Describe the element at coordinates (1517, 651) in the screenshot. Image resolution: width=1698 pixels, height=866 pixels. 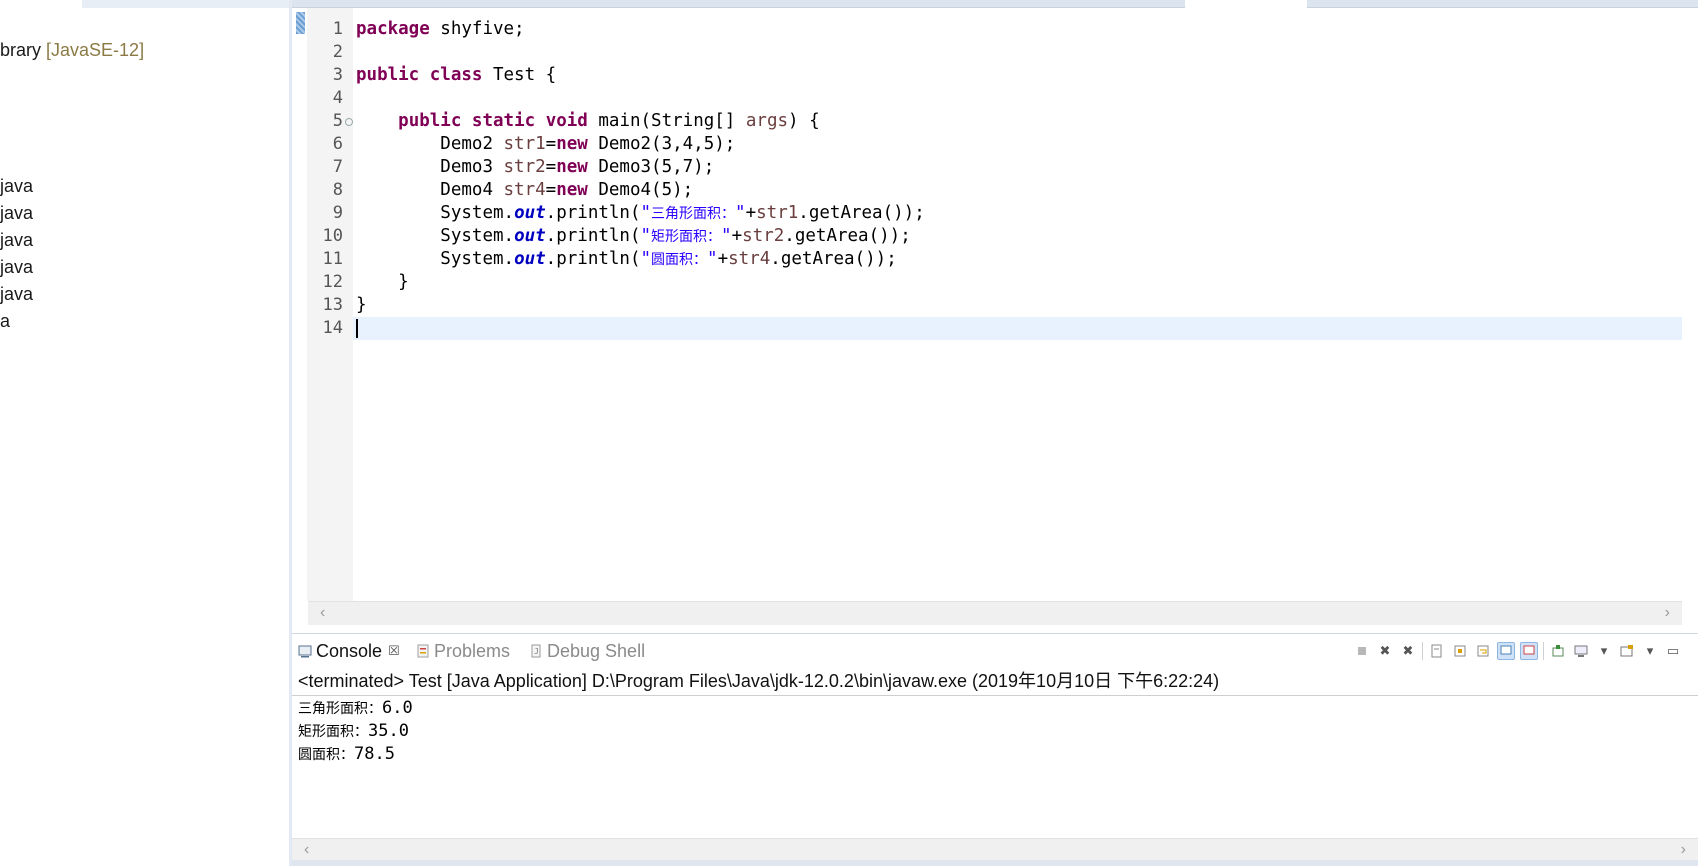
I see `console-toolbar: ✖ ✖ ▾ ▾ ▭` at that location.